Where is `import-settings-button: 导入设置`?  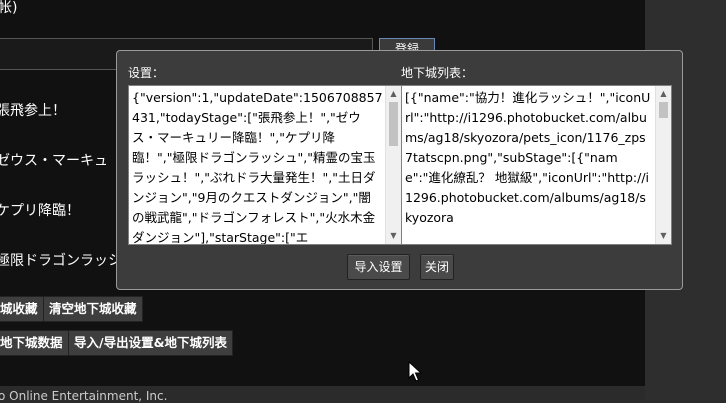 import-settings-button: 导入设置 is located at coordinates (378, 267).